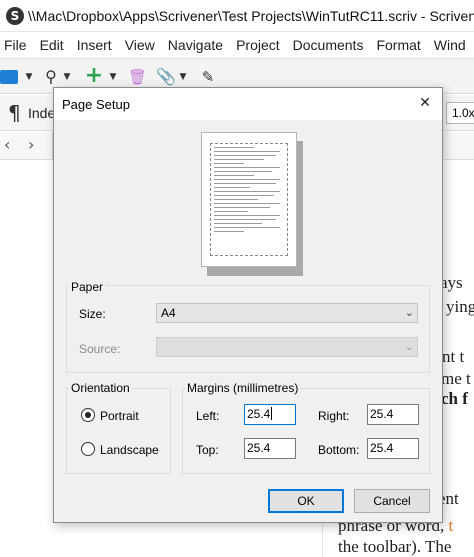 The width and height of the screenshot is (474, 557). What do you see at coordinates (14, 113) in the screenshot?
I see `paragraph-icon: ¶` at bounding box center [14, 113].